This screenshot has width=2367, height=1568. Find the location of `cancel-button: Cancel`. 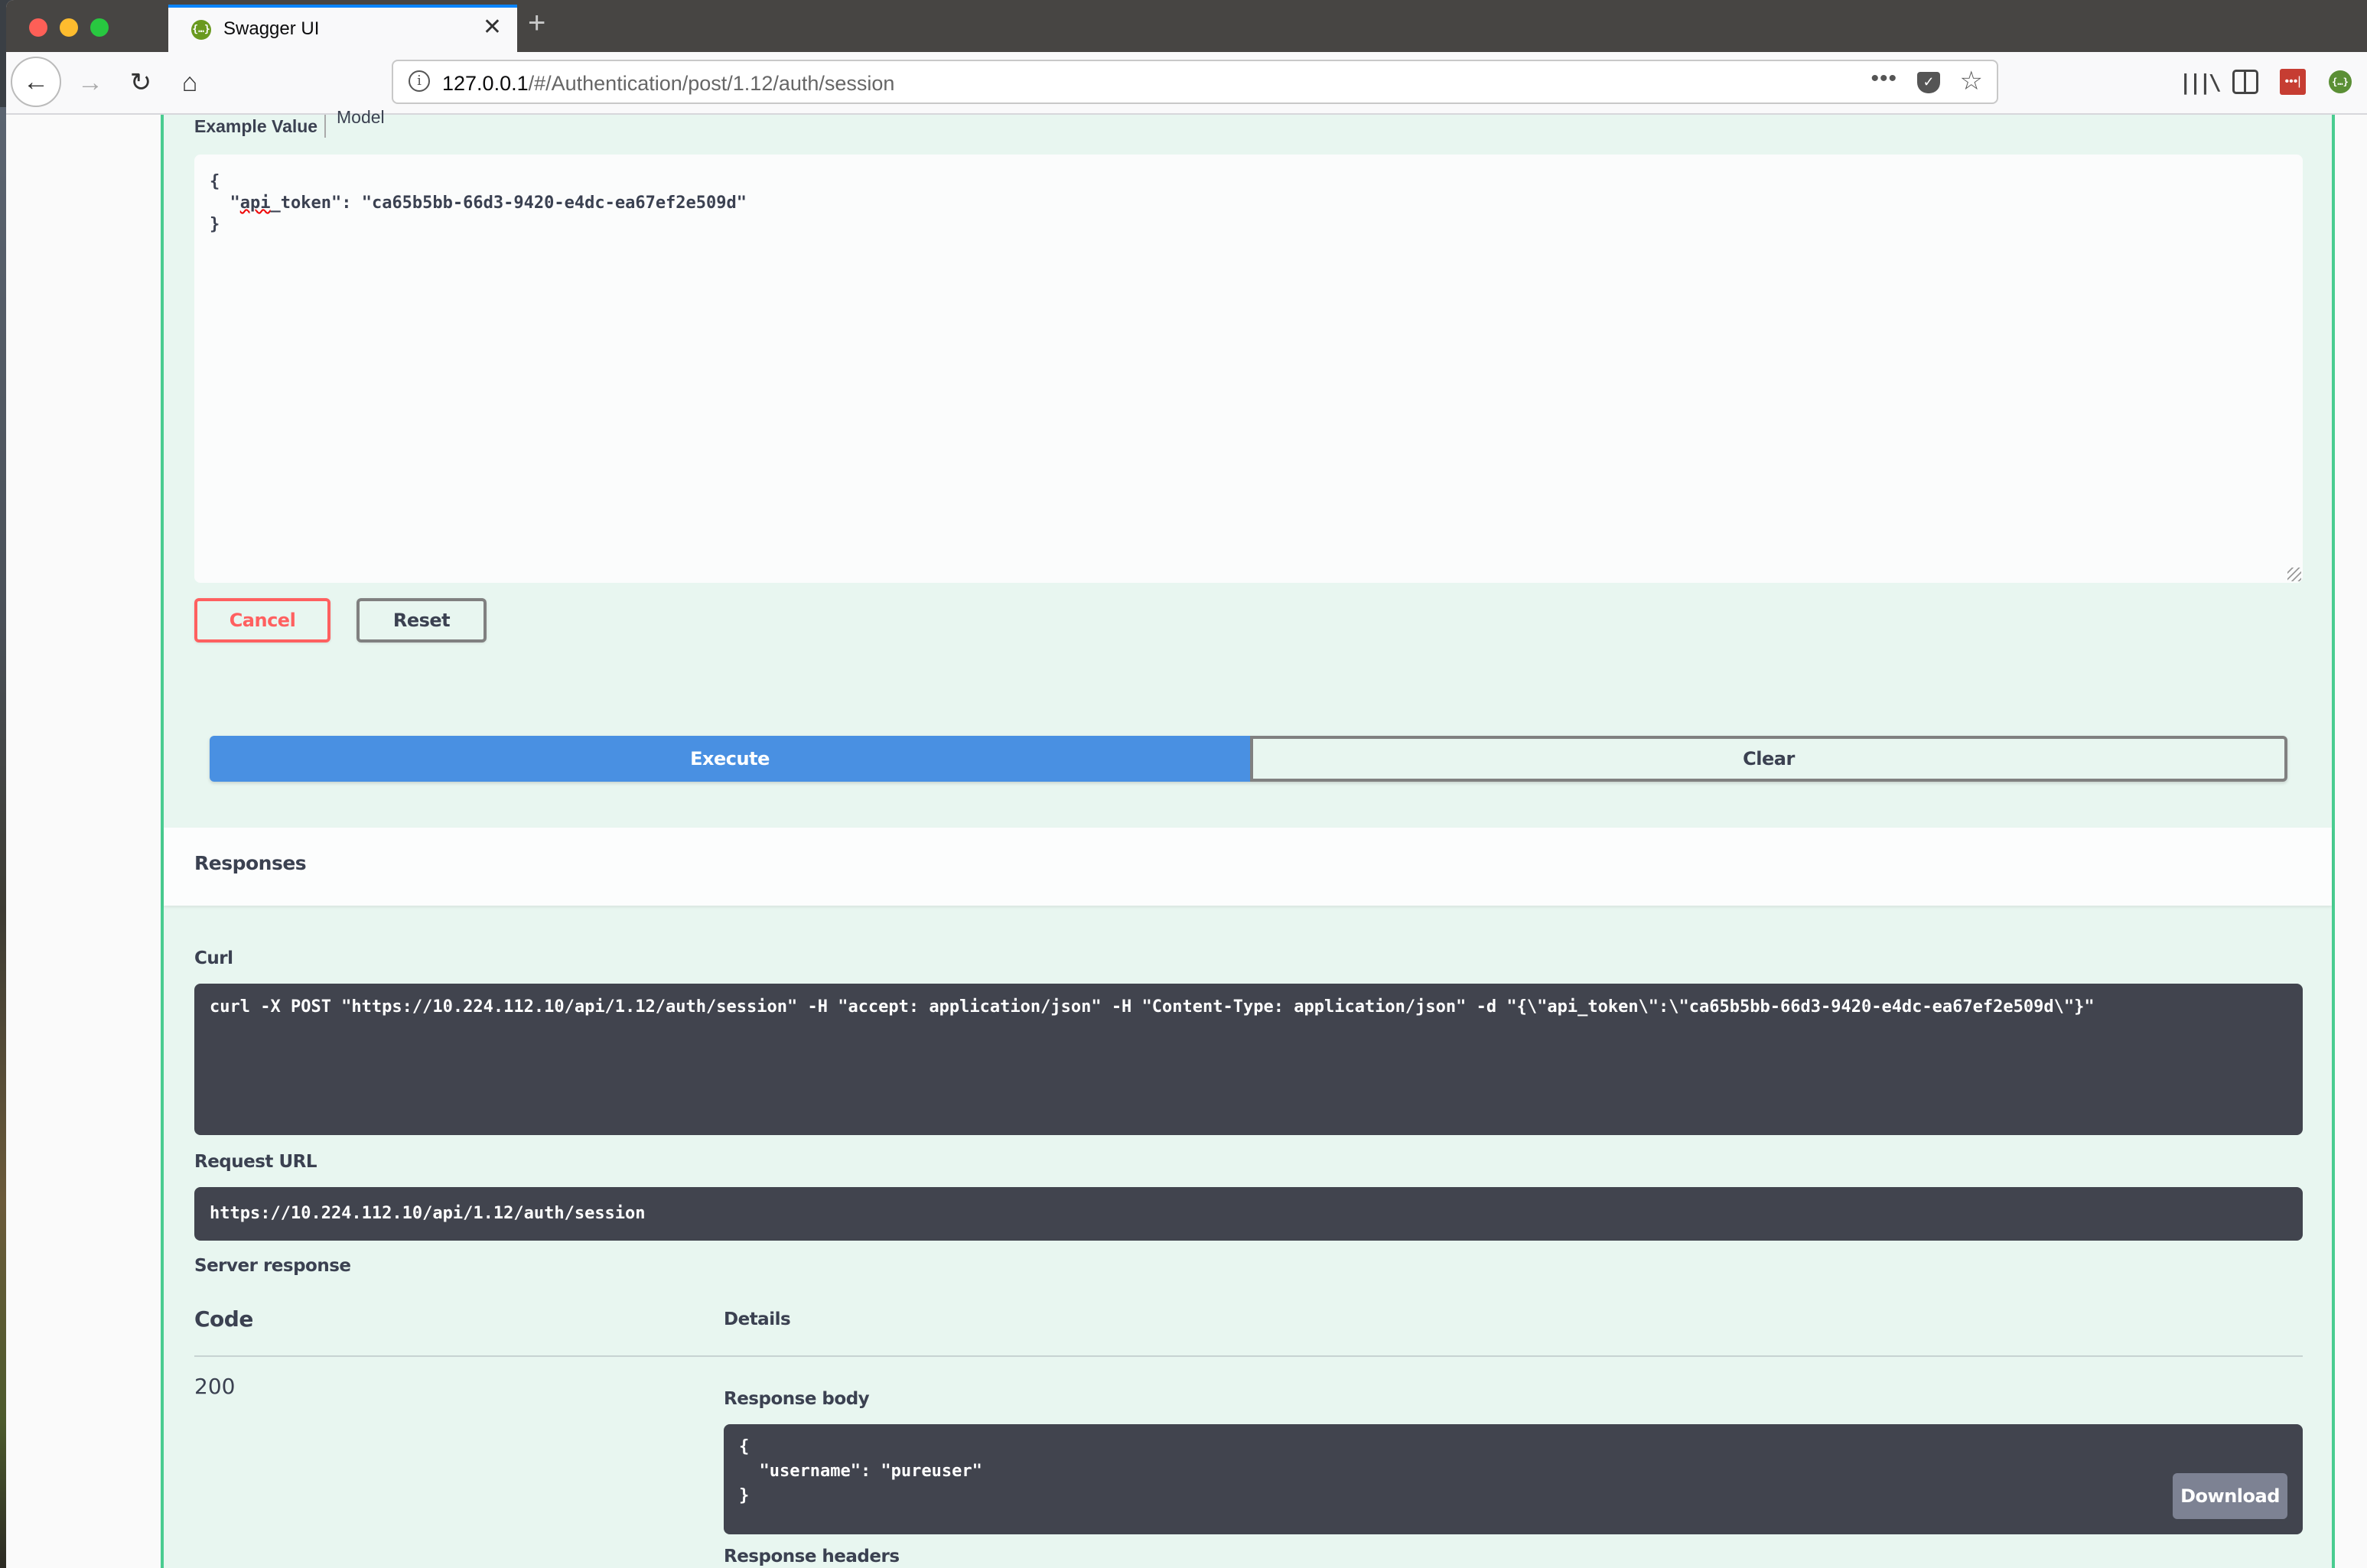

cancel-button: Cancel is located at coordinates (262, 620).